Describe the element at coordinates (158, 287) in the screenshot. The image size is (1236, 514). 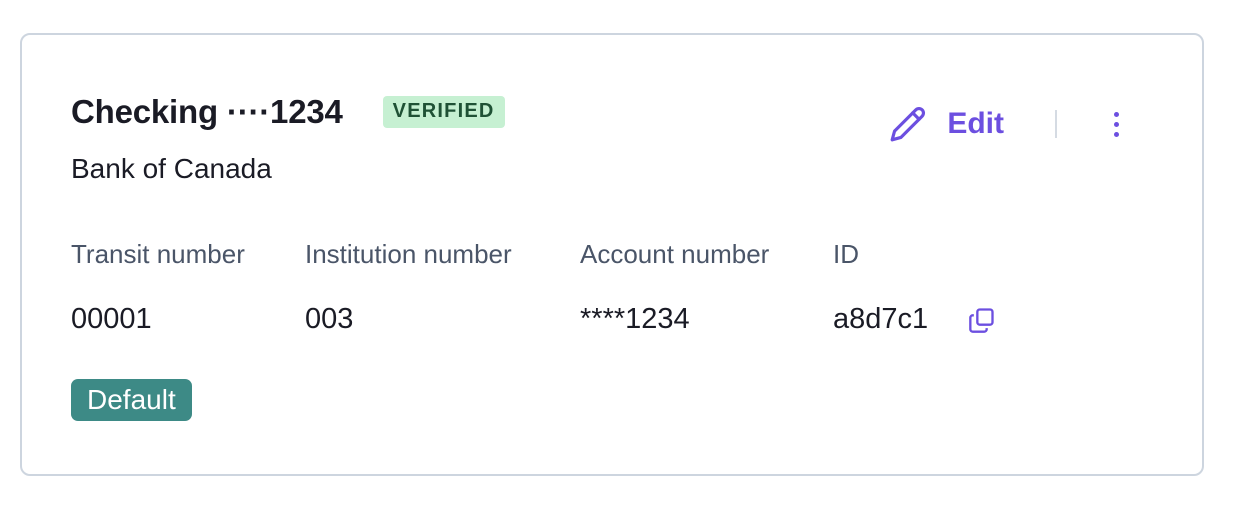
I see `field-transit-number: Transit number 00001` at that location.